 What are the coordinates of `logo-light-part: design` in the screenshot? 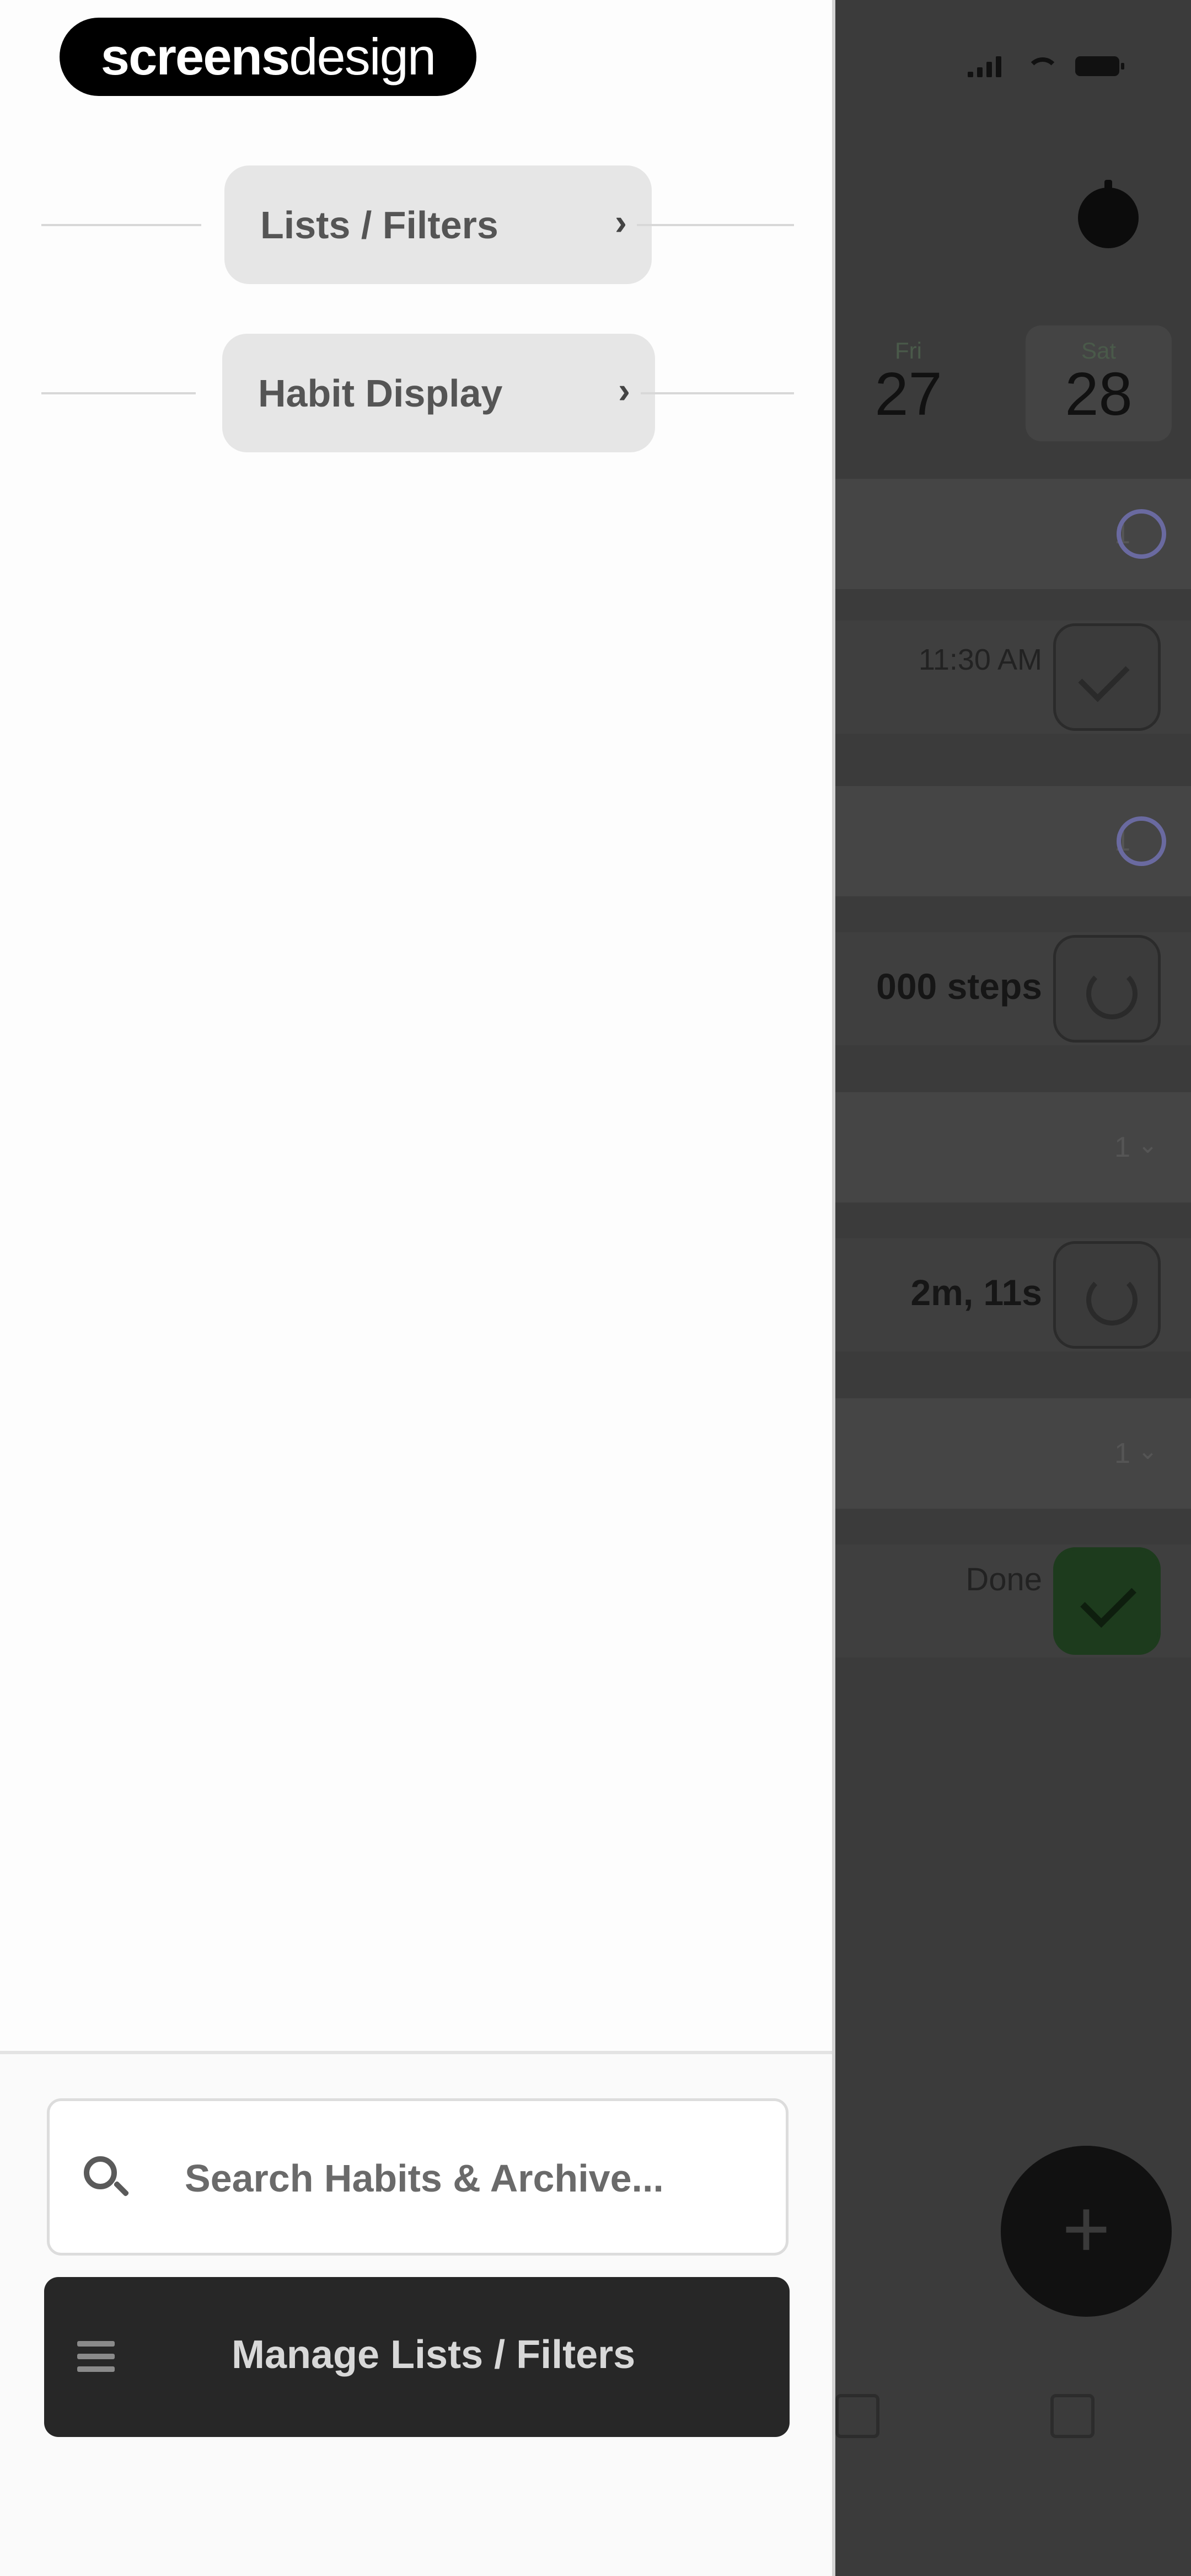 It's located at (363, 56).